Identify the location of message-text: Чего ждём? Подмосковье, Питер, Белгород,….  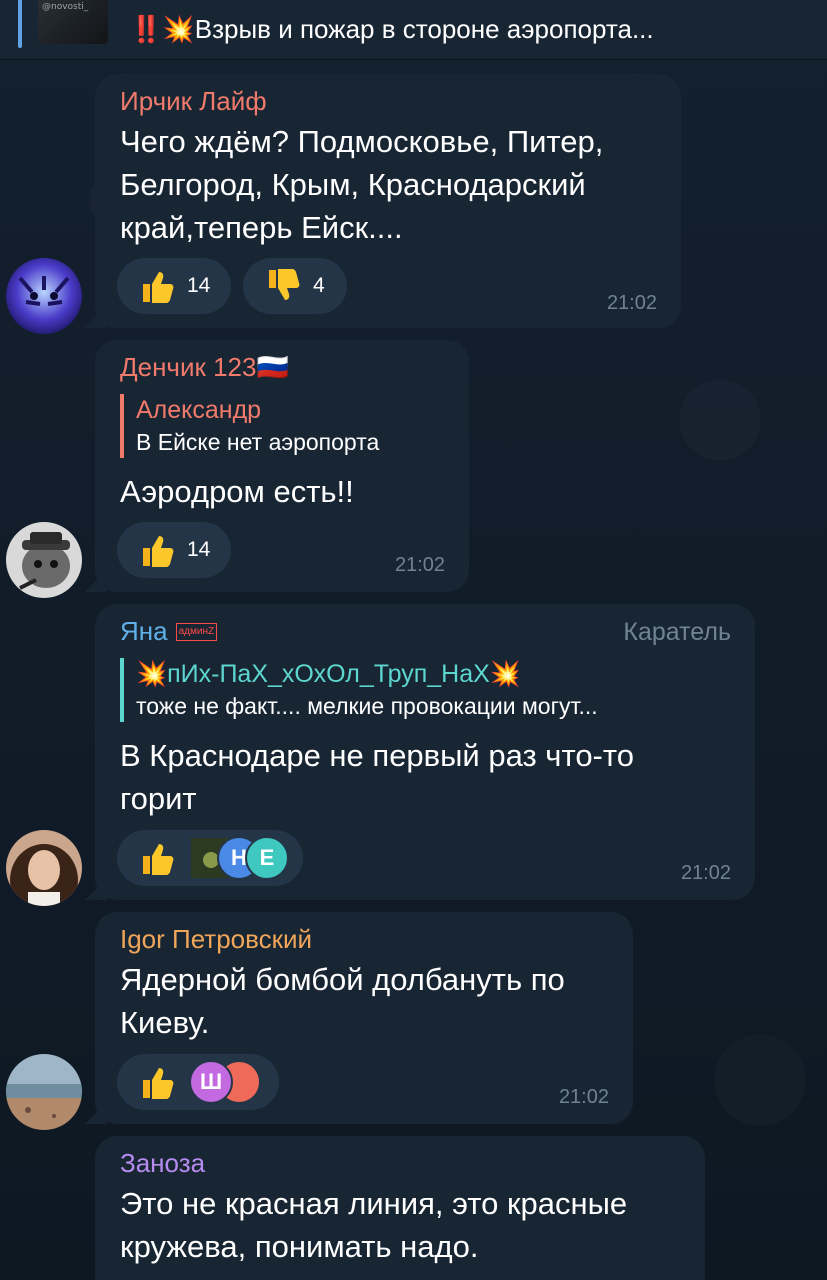
(361, 184).